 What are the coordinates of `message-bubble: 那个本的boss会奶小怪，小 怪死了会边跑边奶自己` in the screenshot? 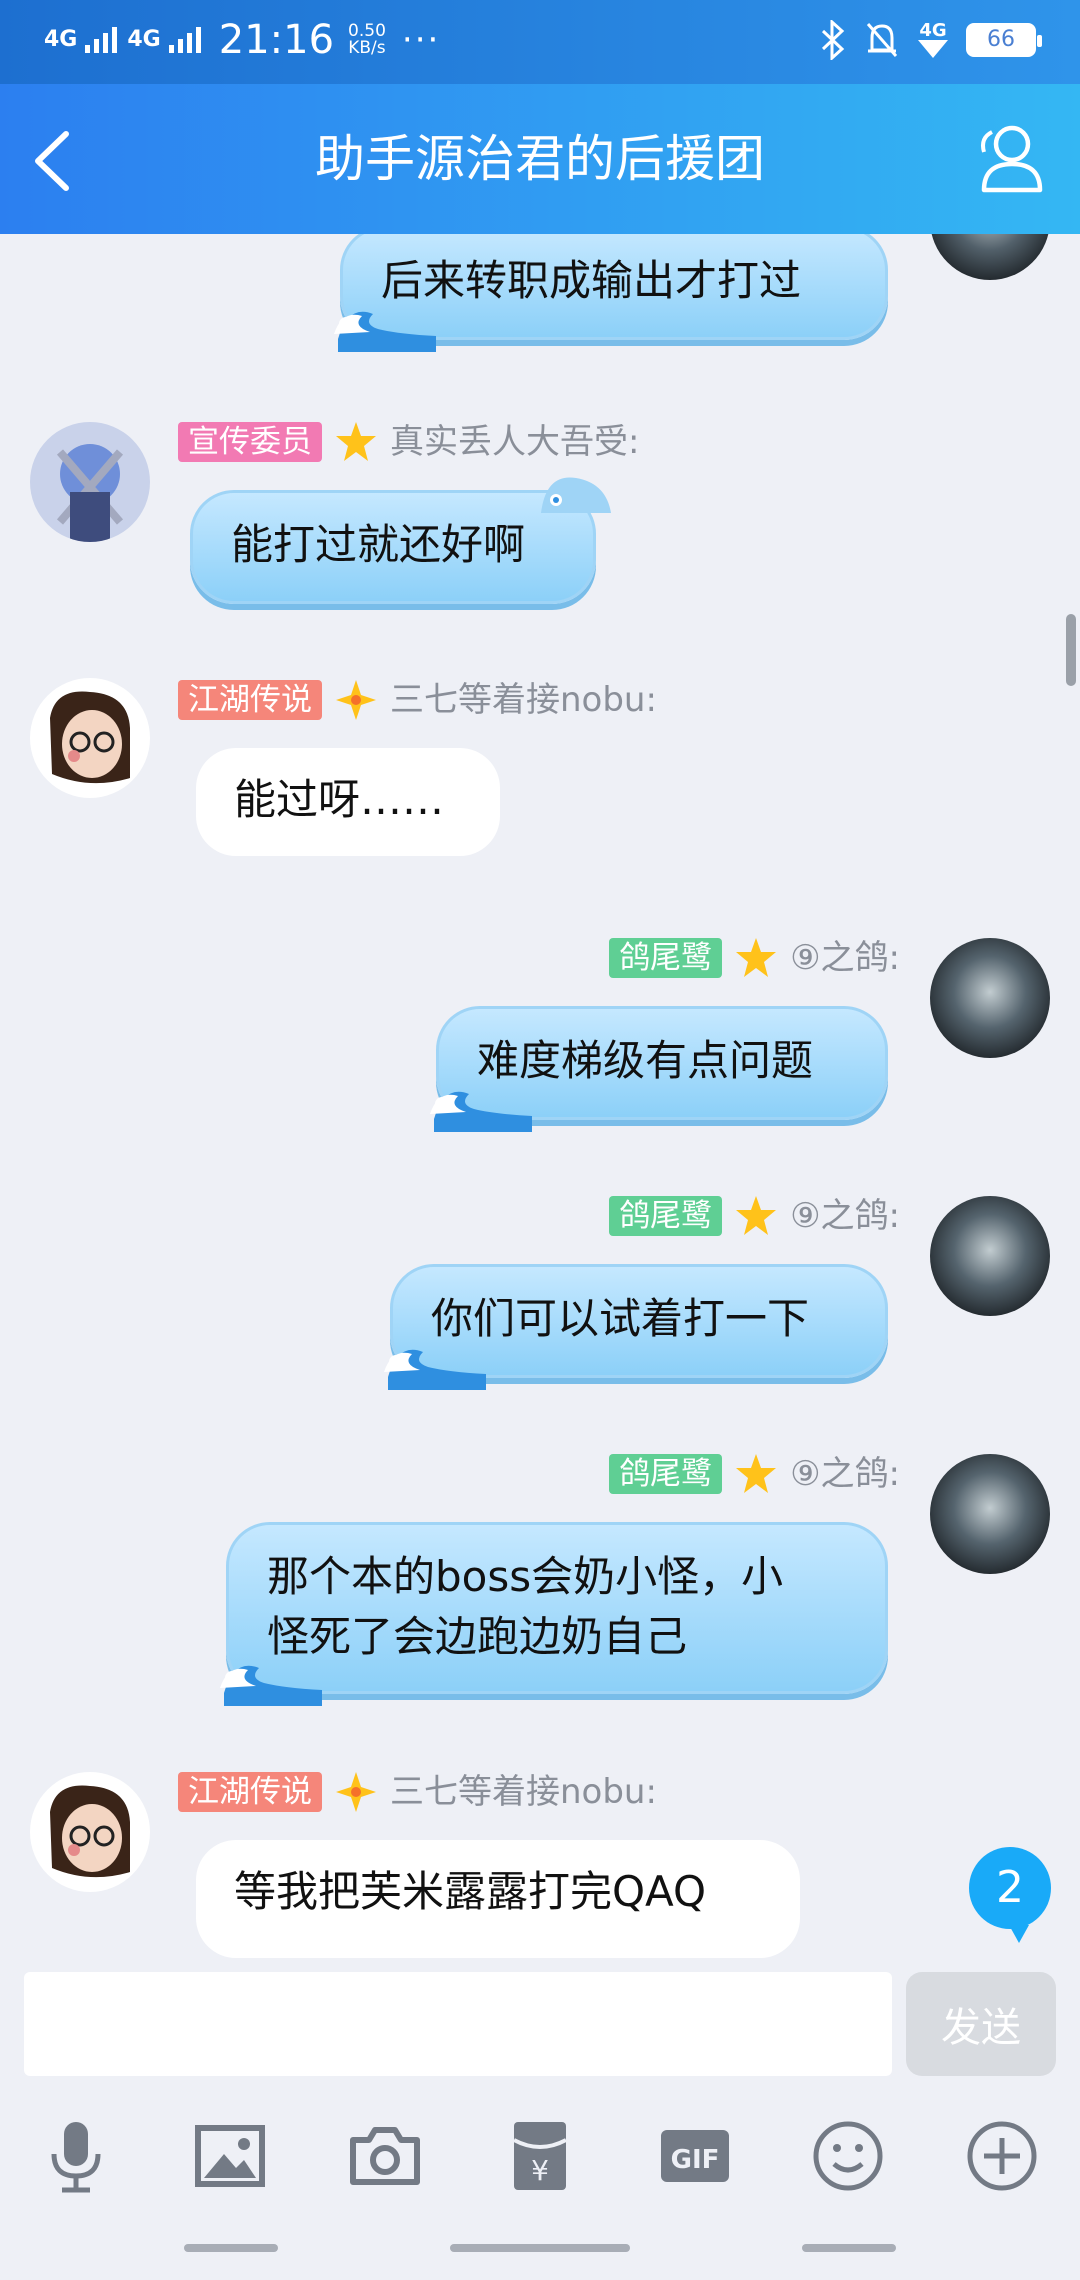 It's located at (557, 1608).